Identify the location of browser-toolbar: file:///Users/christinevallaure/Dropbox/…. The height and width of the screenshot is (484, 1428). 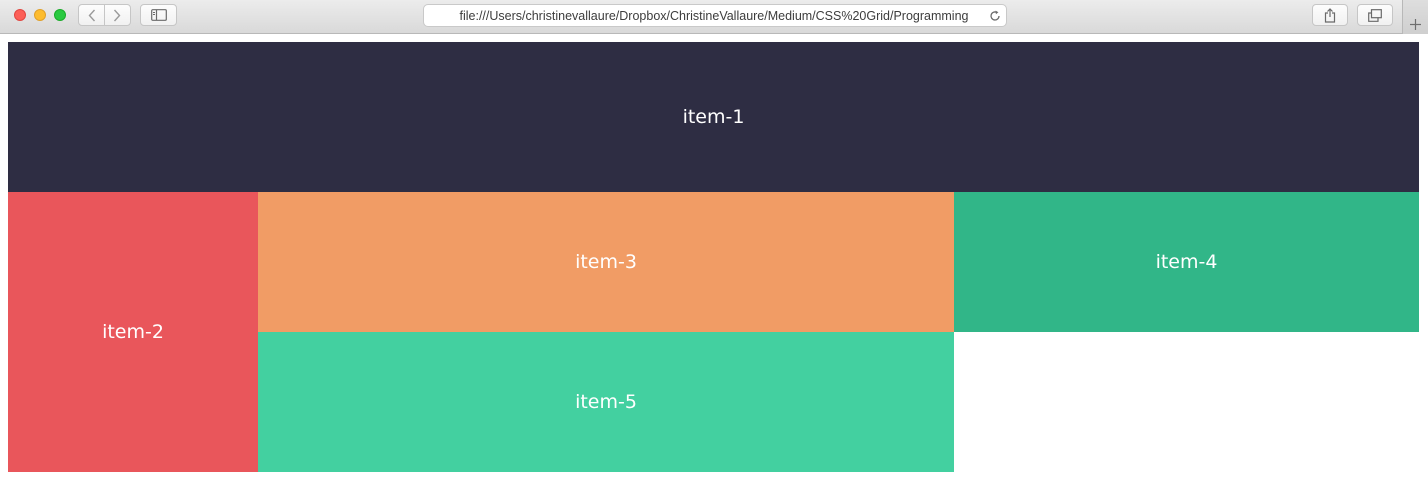
(714, 17).